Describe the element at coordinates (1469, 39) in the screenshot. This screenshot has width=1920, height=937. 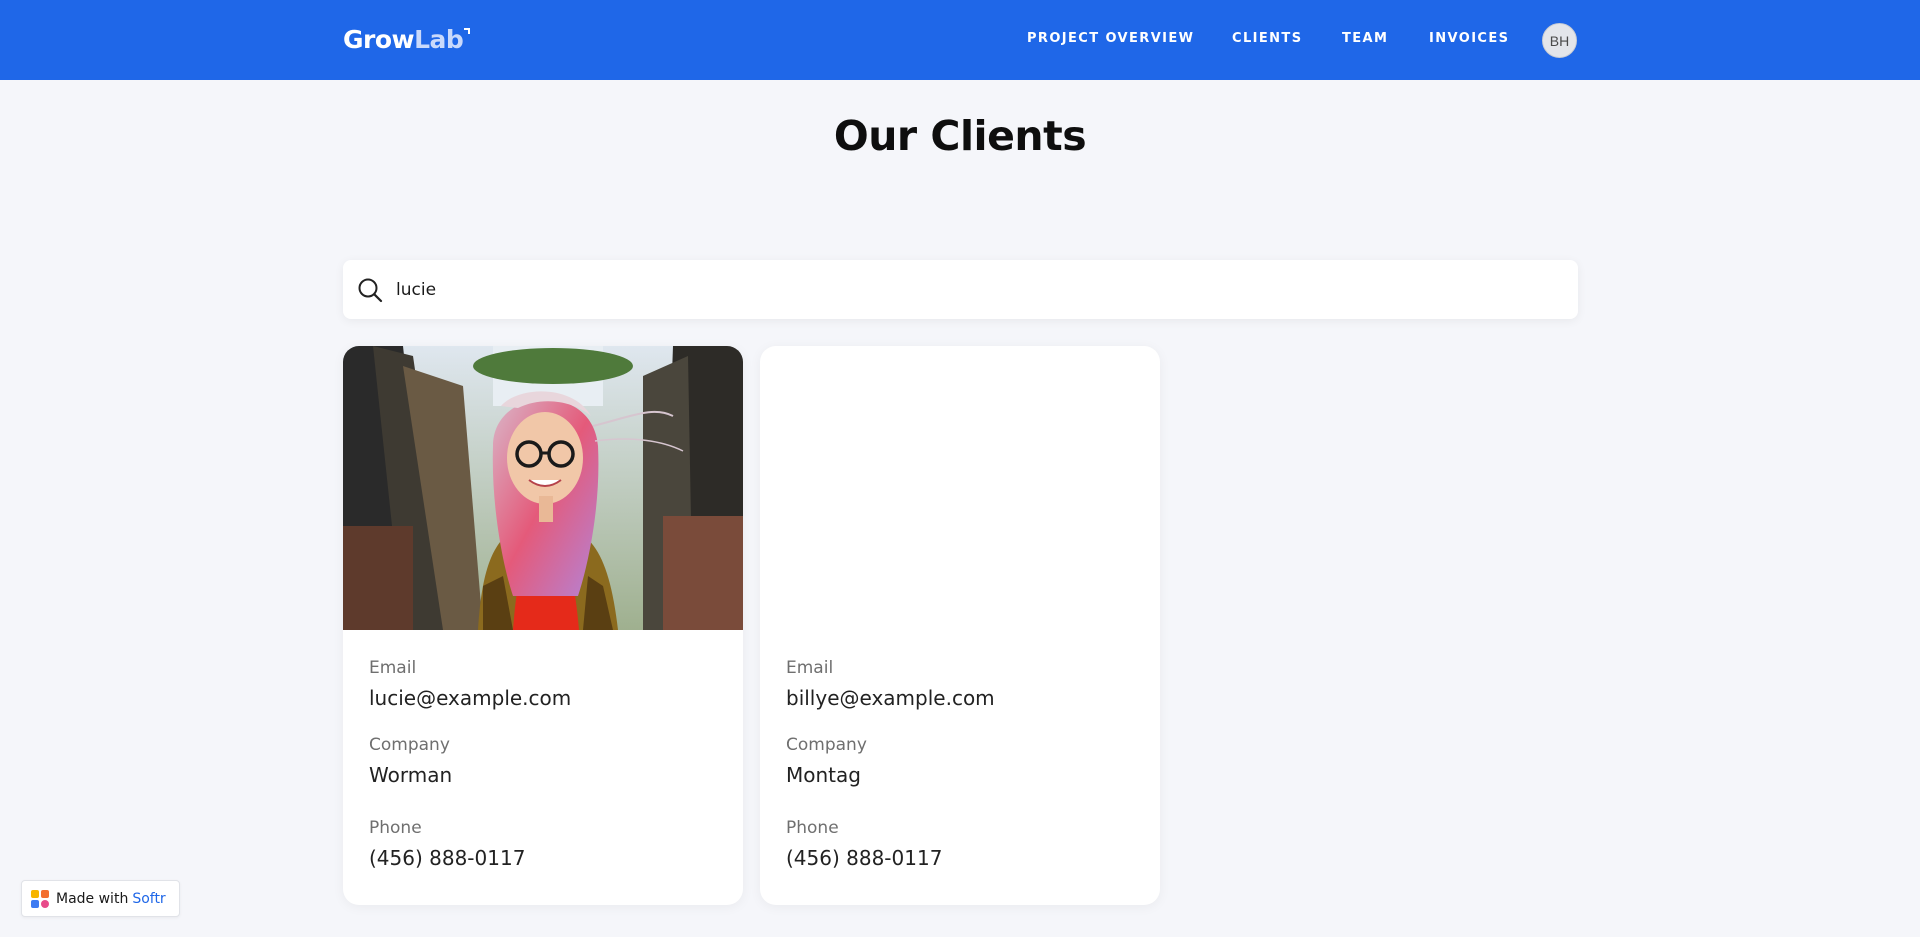
I see `nav-invoices: INVOICES` at that location.